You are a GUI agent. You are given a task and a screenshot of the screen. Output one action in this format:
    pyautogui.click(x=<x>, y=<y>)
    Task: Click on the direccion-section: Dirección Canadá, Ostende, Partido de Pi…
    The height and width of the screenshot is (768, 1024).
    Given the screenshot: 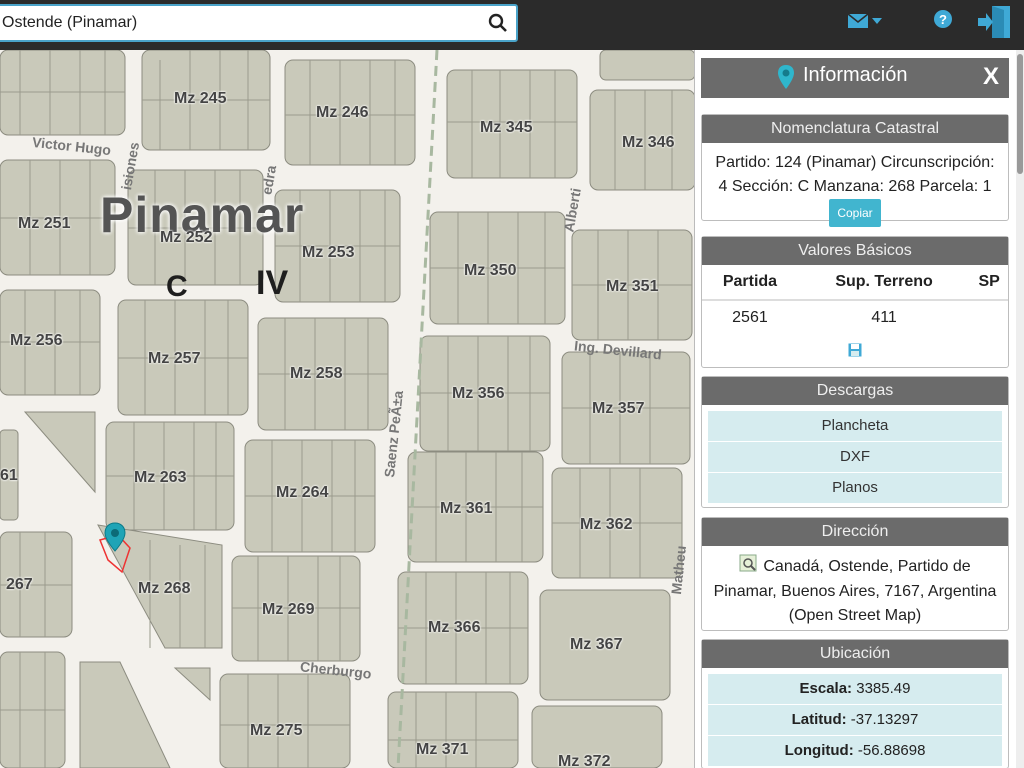 What is the action you would take?
    pyautogui.click(x=855, y=574)
    